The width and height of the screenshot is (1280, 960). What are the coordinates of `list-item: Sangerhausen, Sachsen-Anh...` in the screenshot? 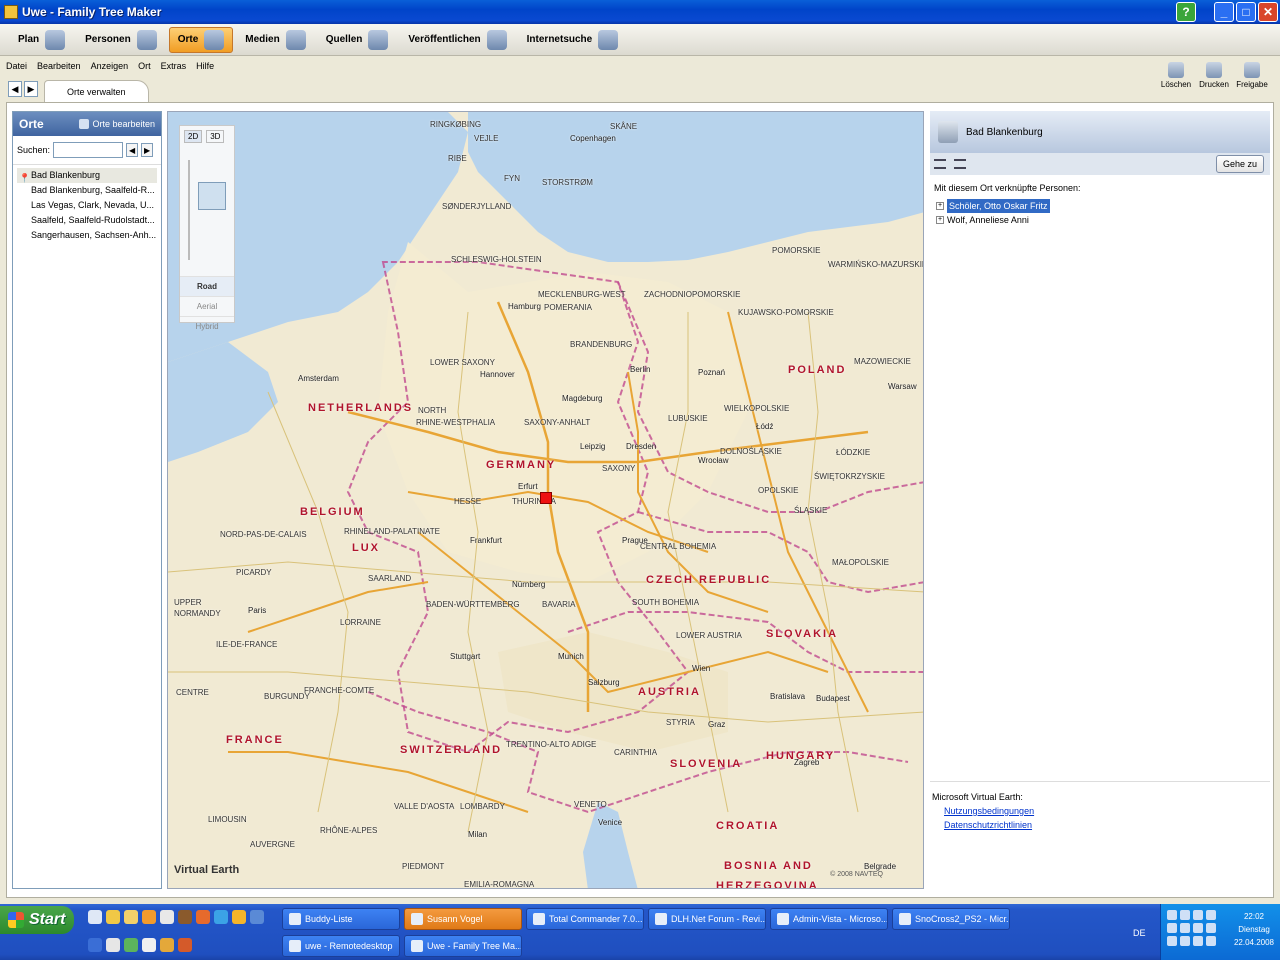 It's located at (87, 235).